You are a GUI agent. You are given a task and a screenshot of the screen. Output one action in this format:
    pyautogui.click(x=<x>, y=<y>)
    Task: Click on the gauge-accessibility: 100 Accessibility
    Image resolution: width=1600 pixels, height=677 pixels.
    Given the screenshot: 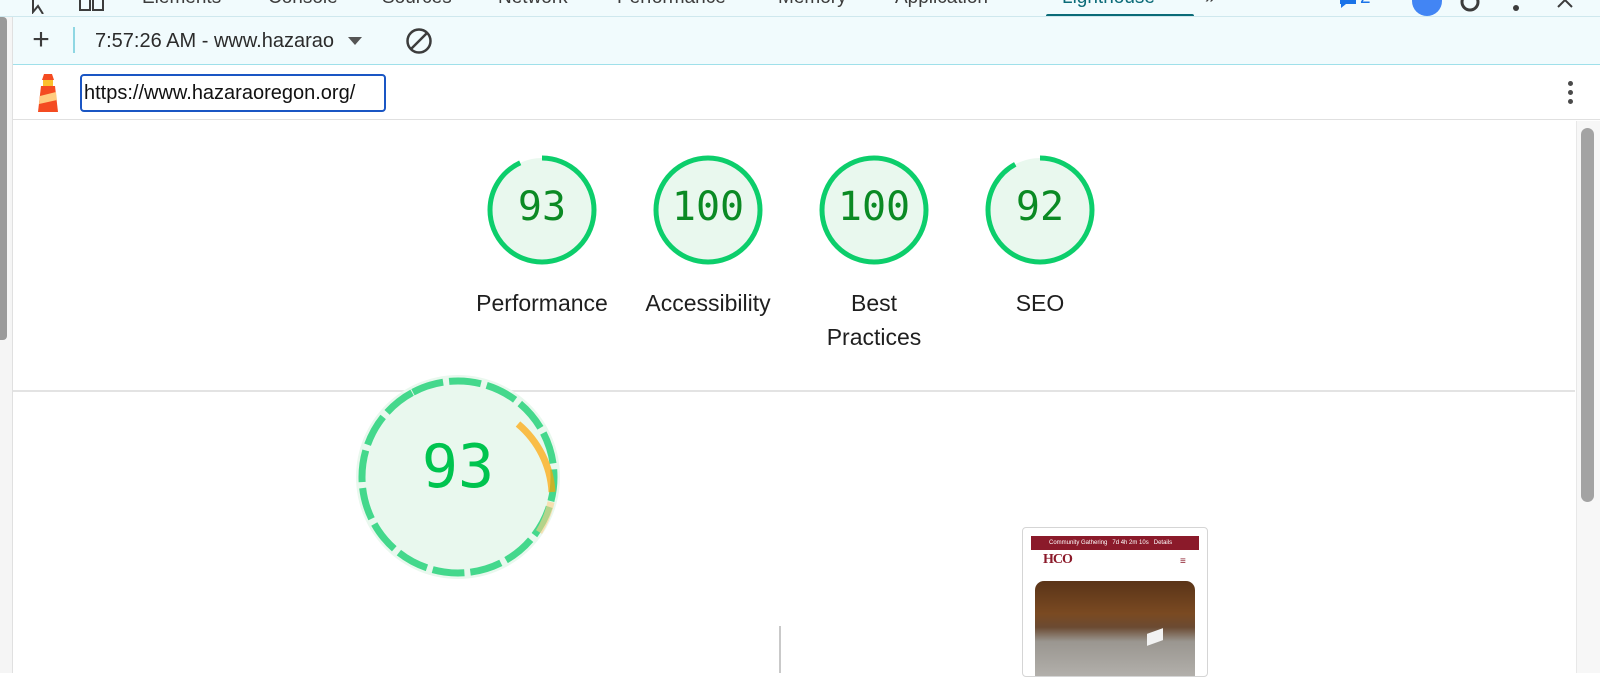 What is the action you would take?
    pyautogui.click(x=708, y=237)
    